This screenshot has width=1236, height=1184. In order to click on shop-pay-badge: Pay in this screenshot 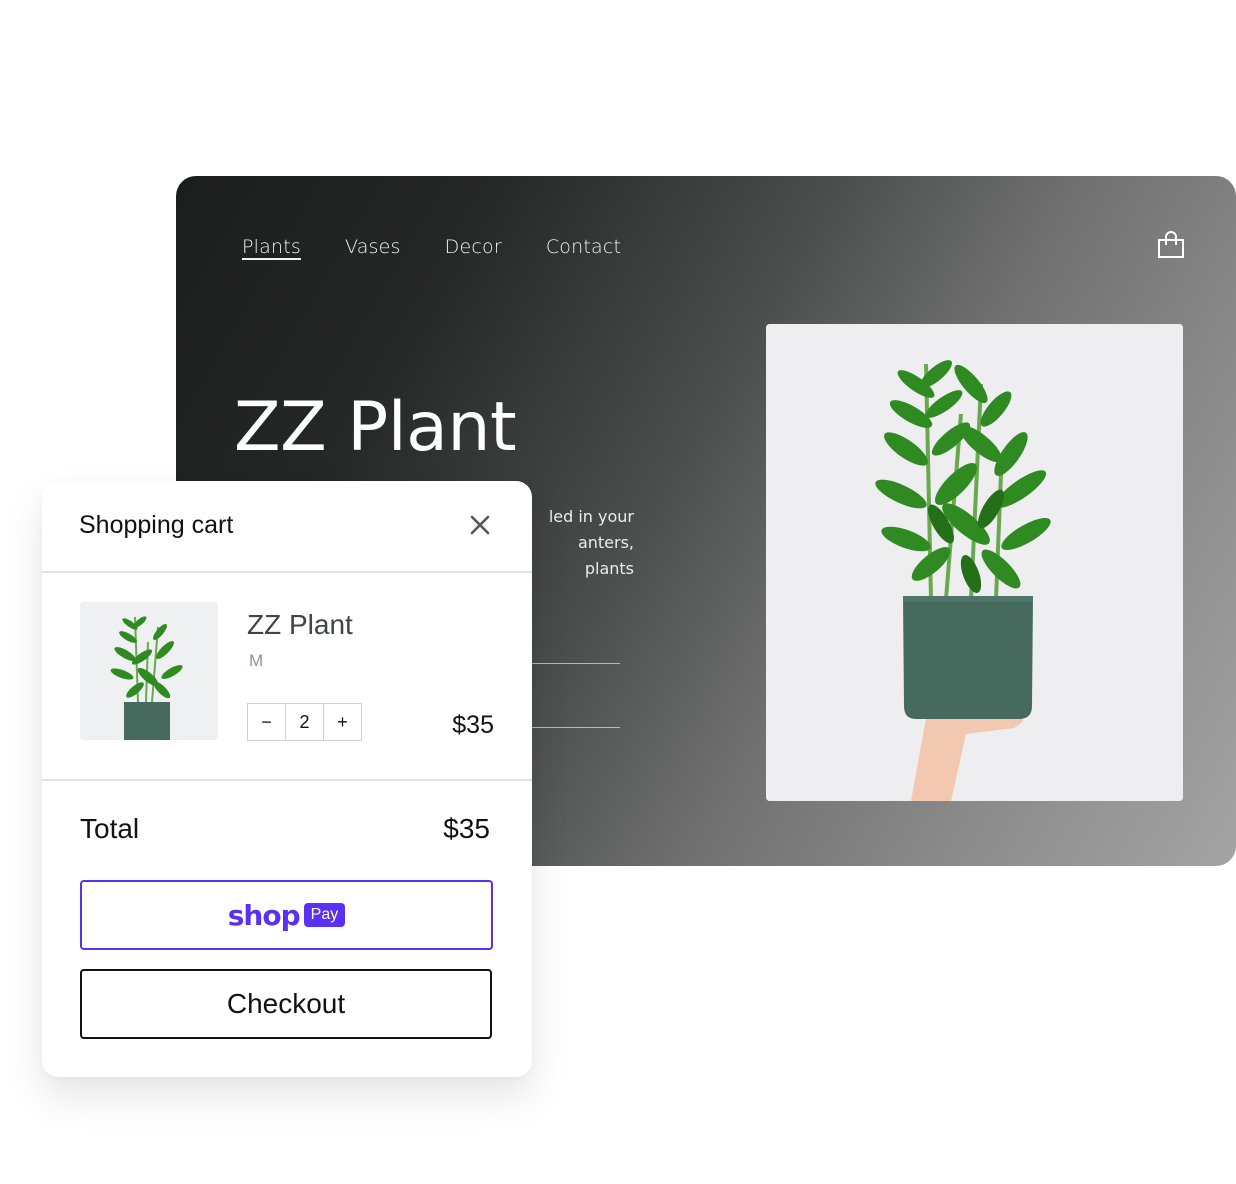, I will do `click(324, 915)`.